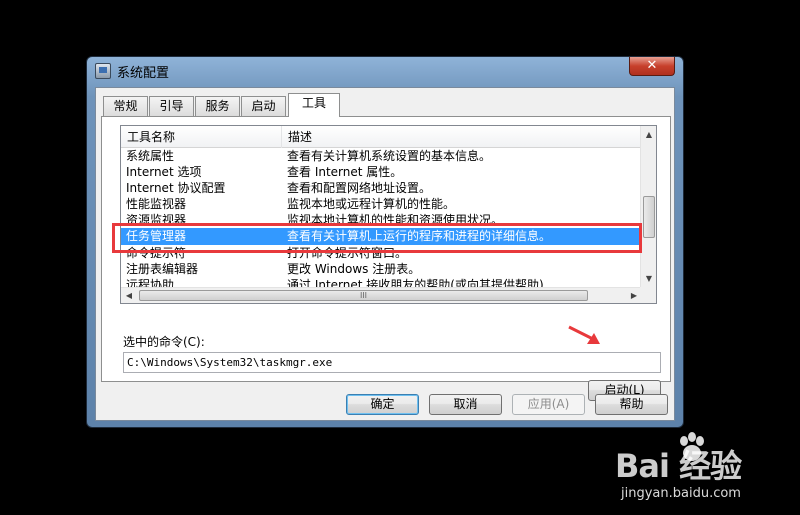  I want to click on tool-description: 查看和配置网络地址设置。, so click(359, 188).